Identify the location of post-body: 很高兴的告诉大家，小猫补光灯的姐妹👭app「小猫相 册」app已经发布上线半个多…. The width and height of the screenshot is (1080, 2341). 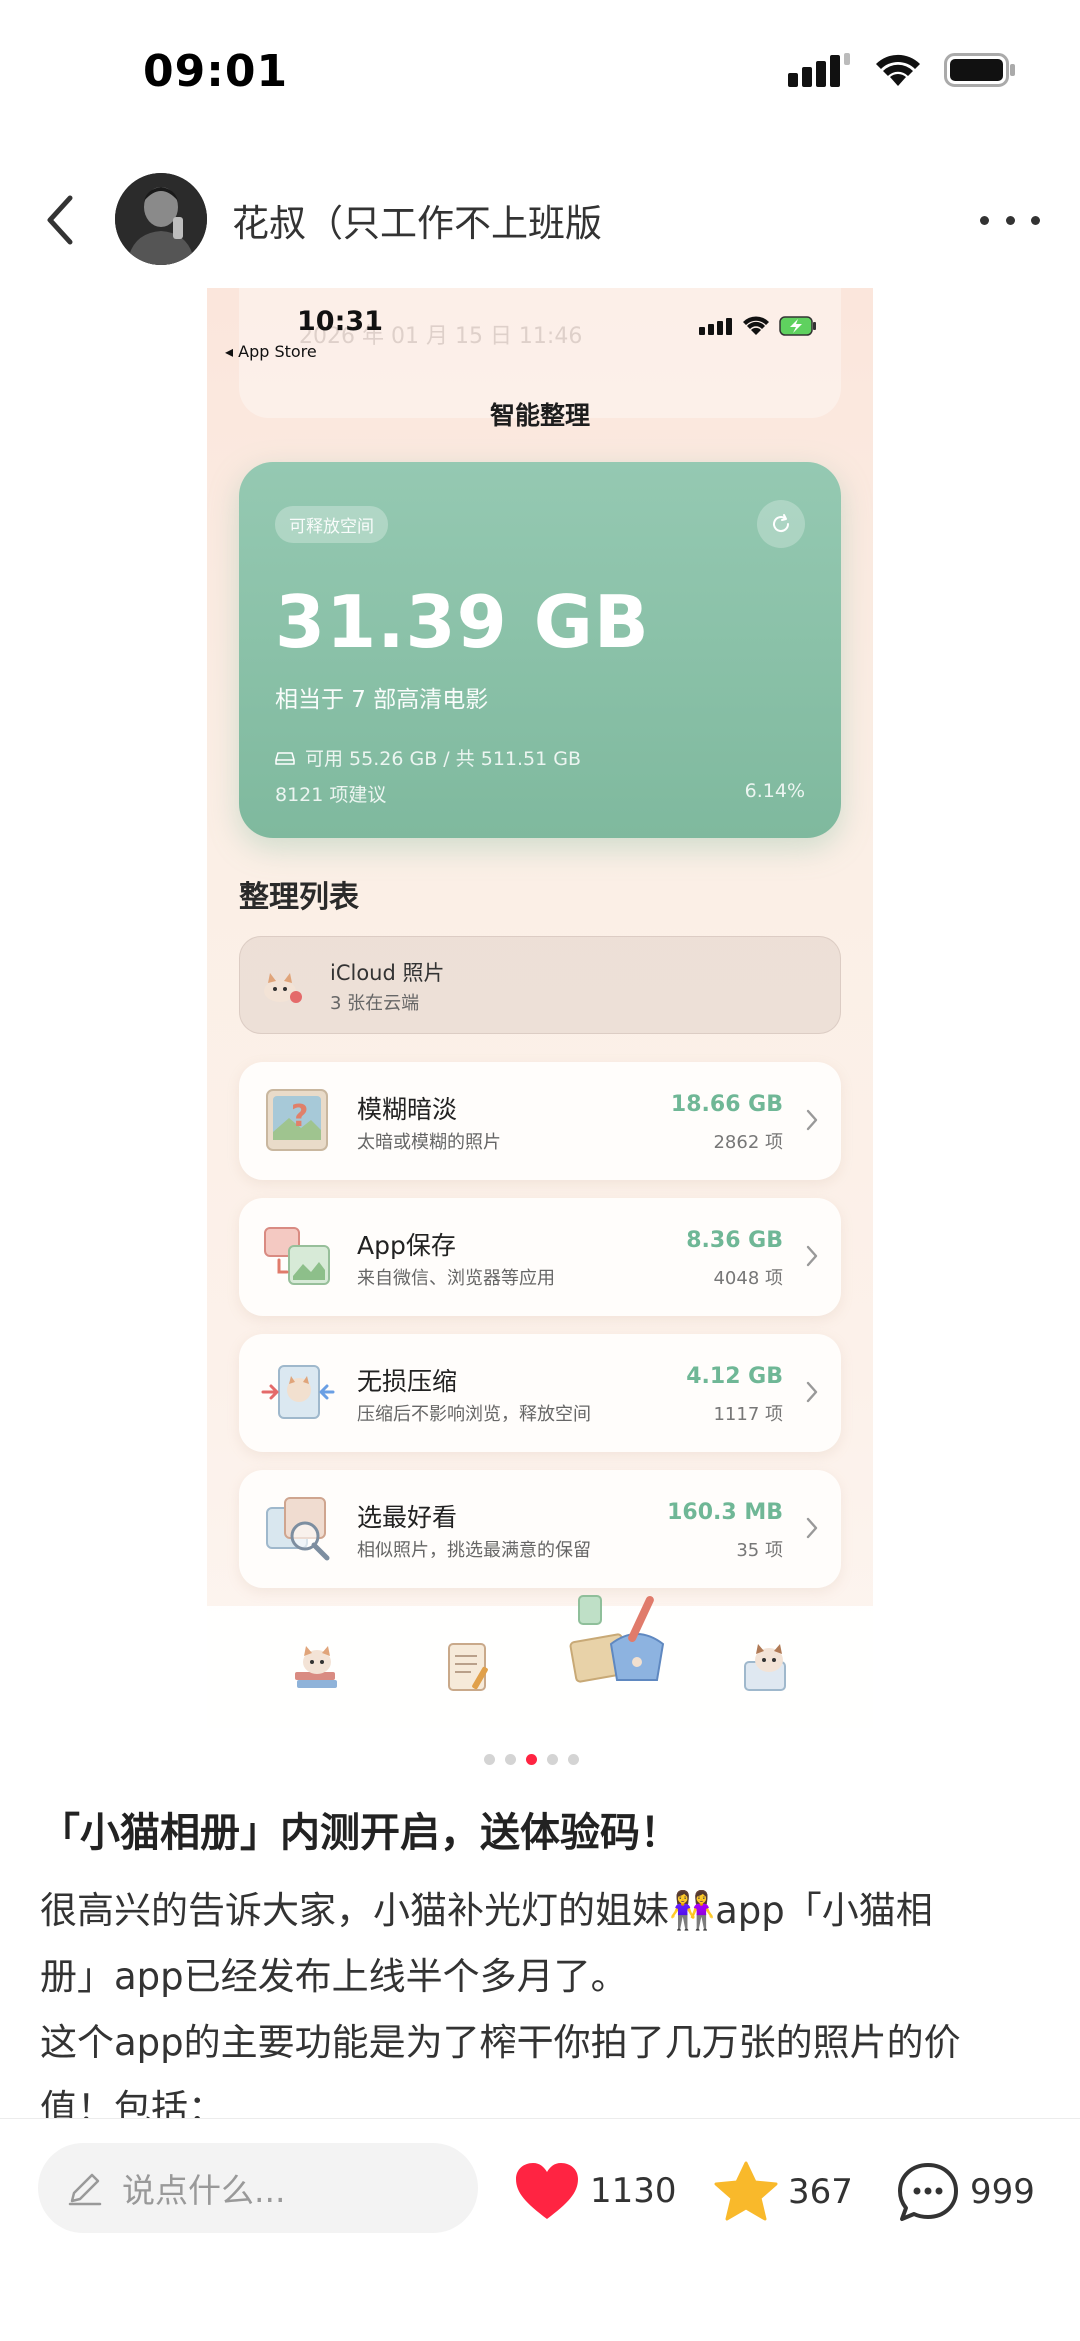
(540, 2010).